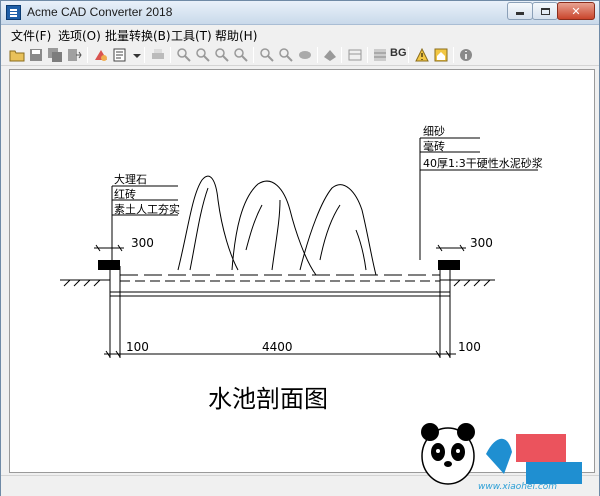 This screenshot has width=600, height=496. Describe the element at coordinates (135, 55) in the screenshot. I see `chevron-down-icon` at that location.